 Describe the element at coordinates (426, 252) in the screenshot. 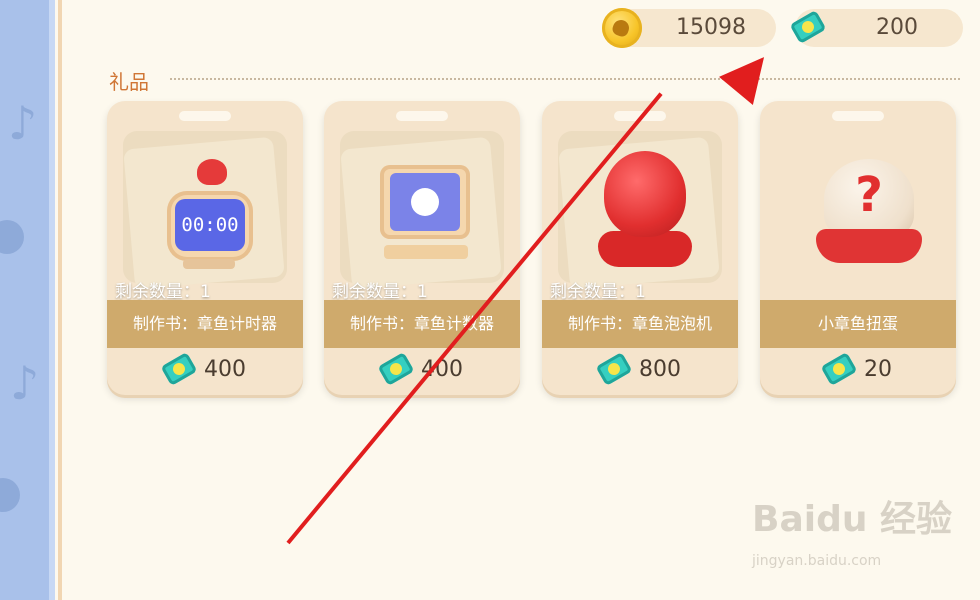

I see `counter-stand` at that location.